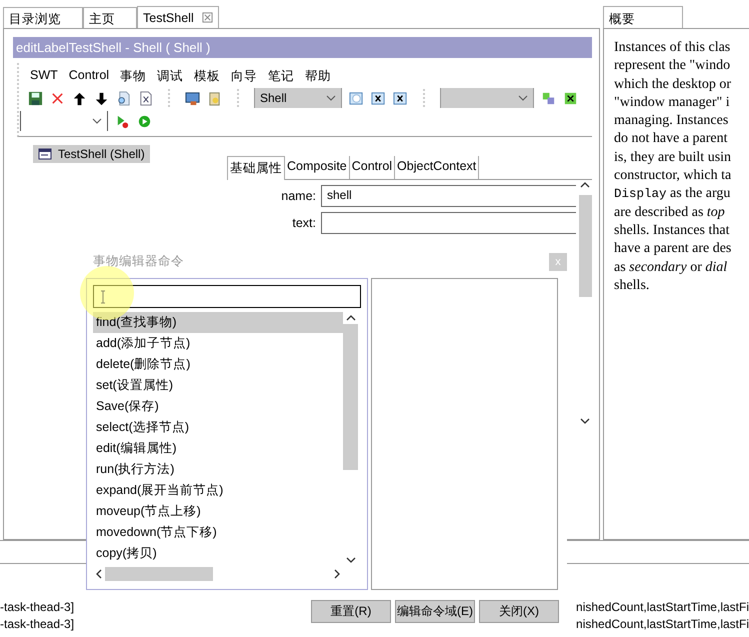  Describe the element at coordinates (170, 76) in the screenshot. I see `menu-item: 调试` at that location.